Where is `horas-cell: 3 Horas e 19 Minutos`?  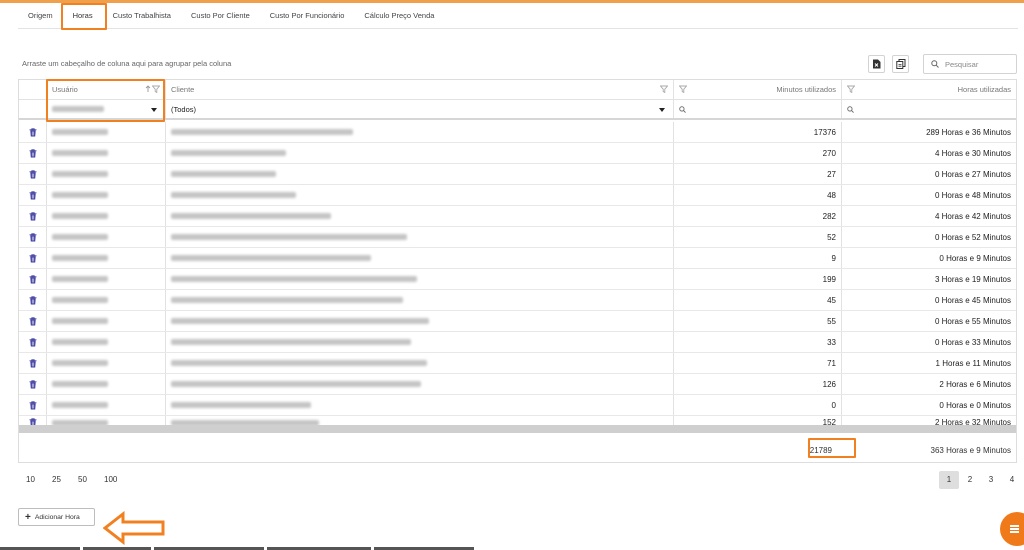 horas-cell: 3 Horas e 19 Minutos is located at coordinates (972, 279).